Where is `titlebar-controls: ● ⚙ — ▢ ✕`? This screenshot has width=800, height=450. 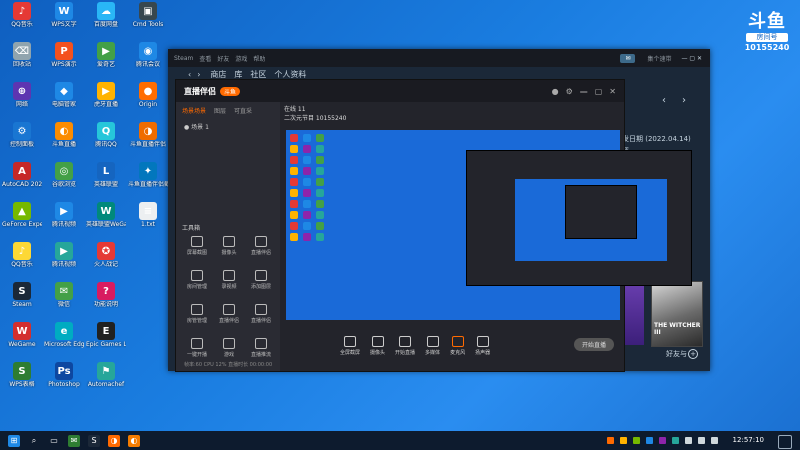 titlebar-controls: ● ⚙ — ▢ ✕ is located at coordinates (584, 91).